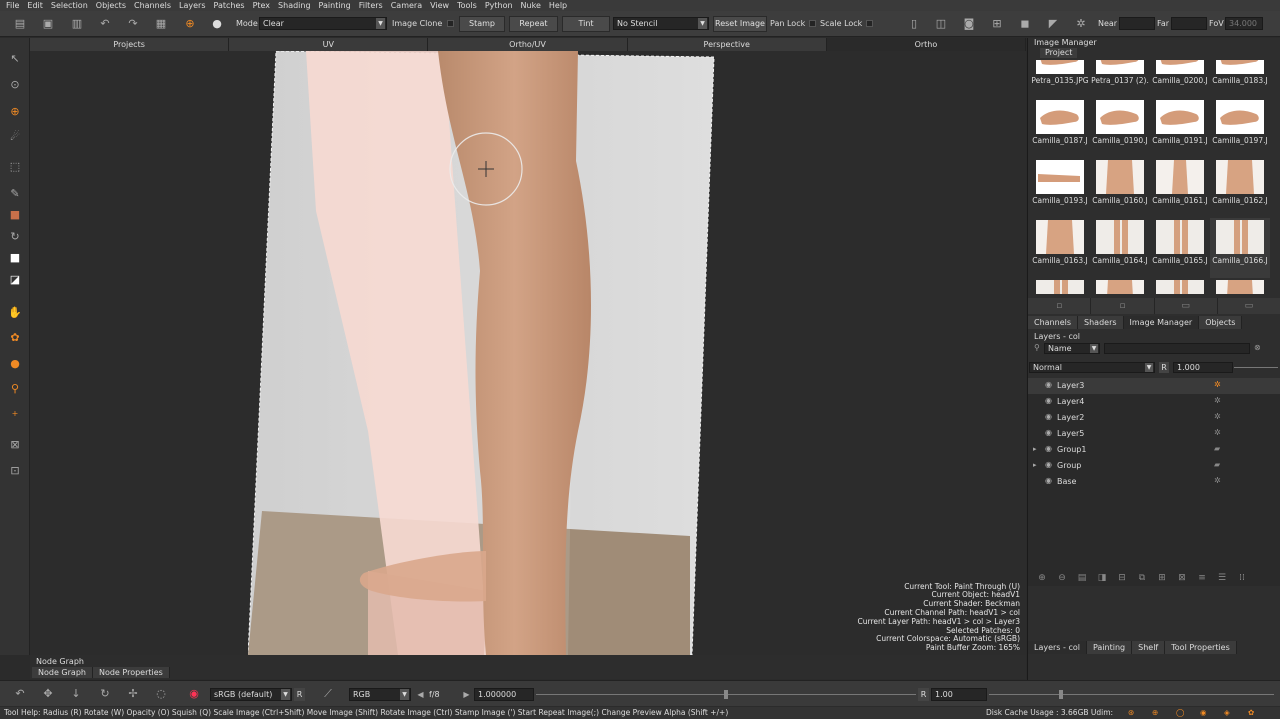  What do you see at coordinates (1057, 647) in the screenshot?
I see `tab-layers-col: Layers - col` at bounding box center [1057, 647].